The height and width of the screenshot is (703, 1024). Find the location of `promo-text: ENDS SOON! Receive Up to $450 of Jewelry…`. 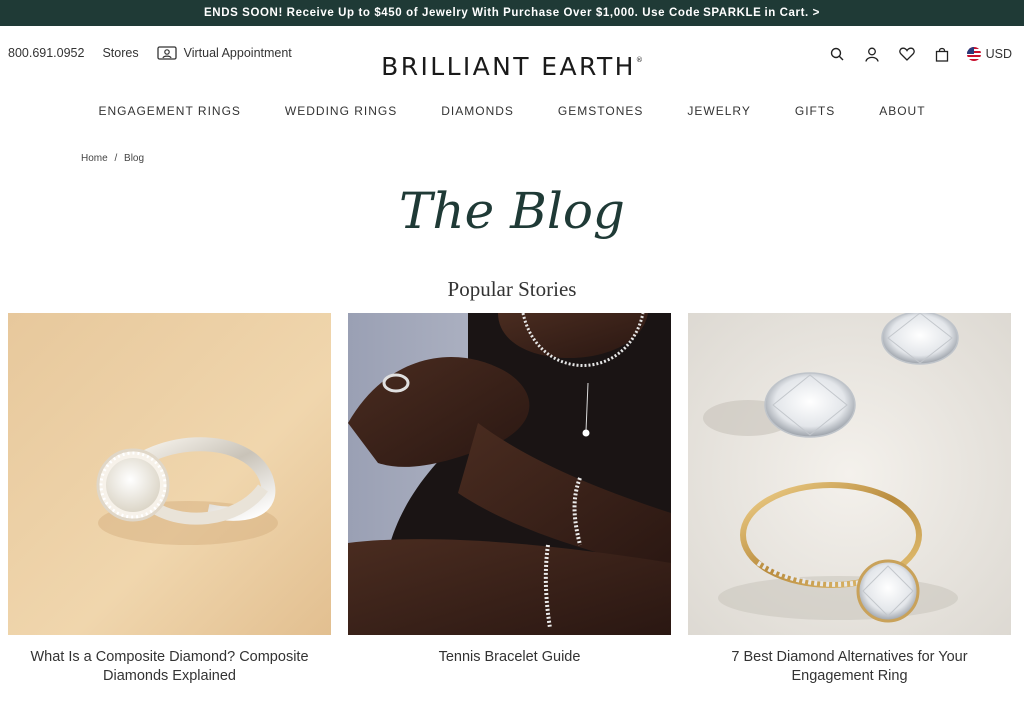

promo-text: ENDS SOON! Receive Up to $450 of Jewelry… is located at coordinates (452, 13).